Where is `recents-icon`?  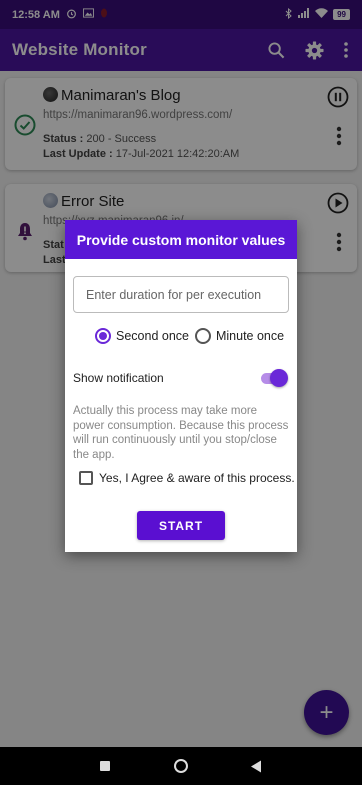 recents-icon is located at coordinates (105, 766).